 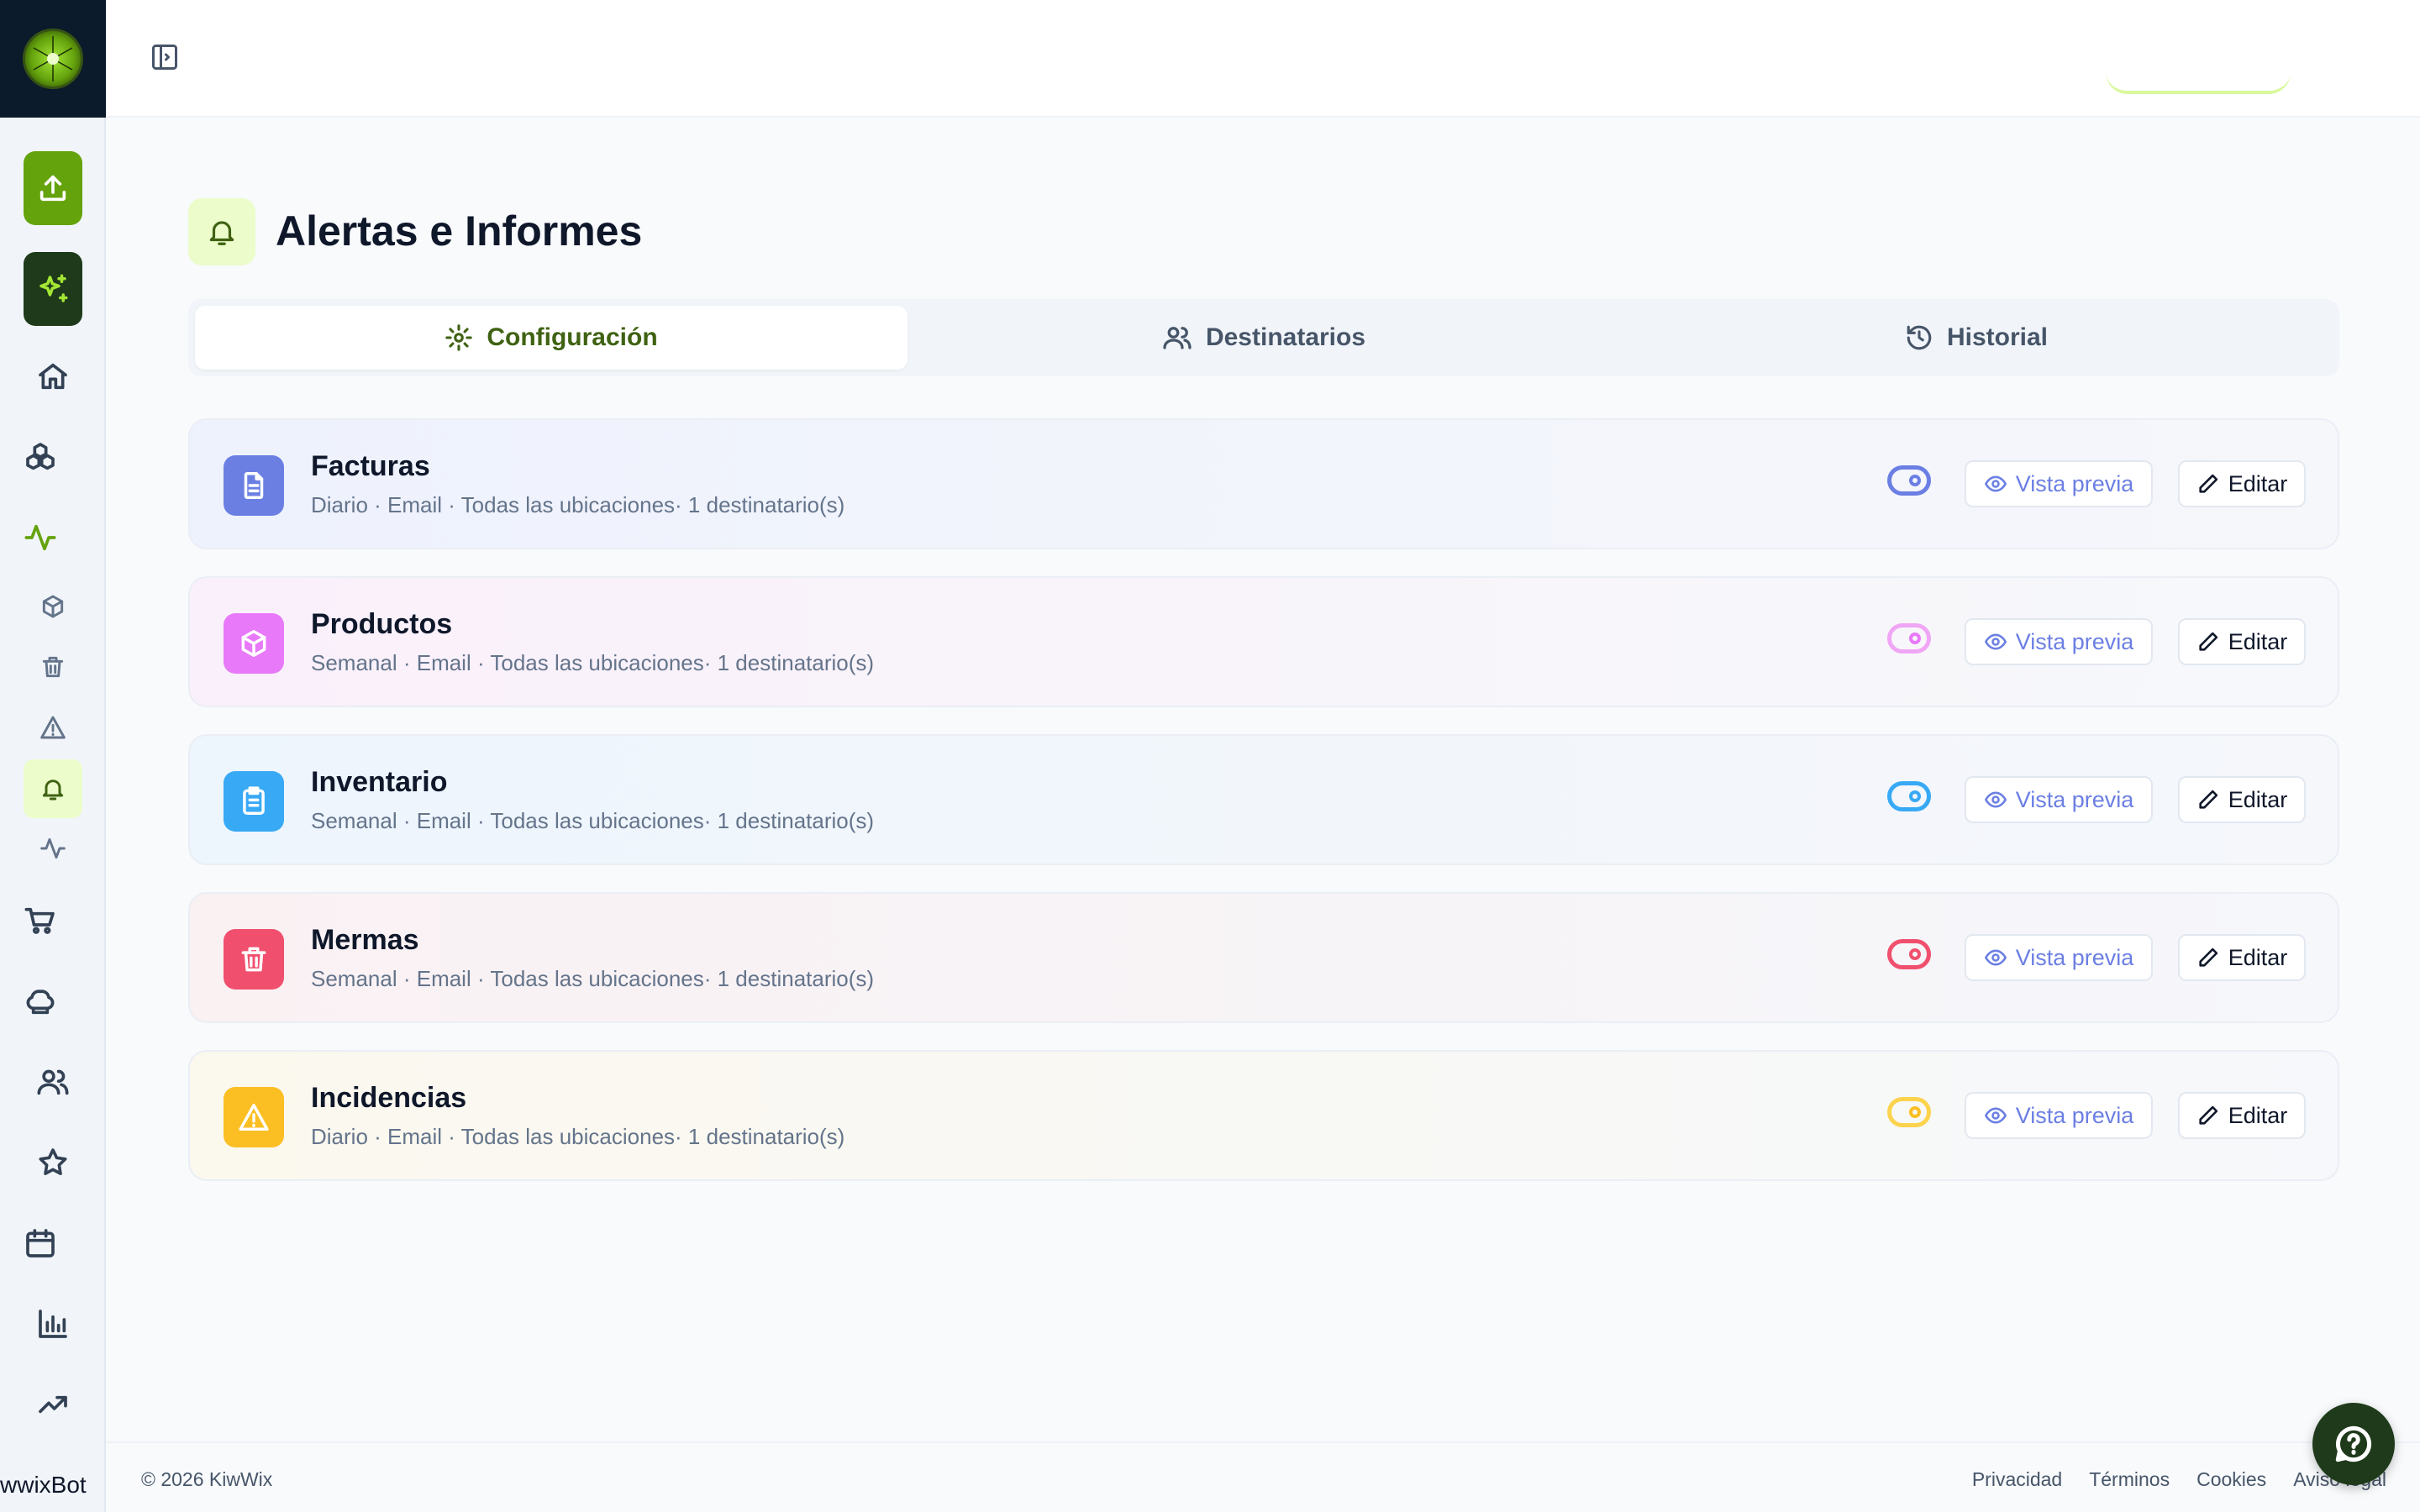 I want to click on boxes-icon, so click(x=40, y=456).